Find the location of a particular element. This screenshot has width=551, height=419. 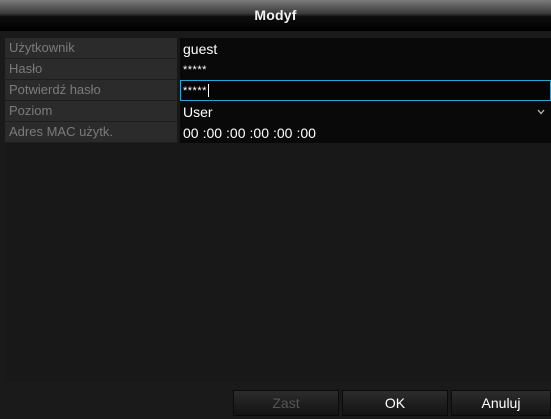

level-select: User is located at coordinates (365, 111).